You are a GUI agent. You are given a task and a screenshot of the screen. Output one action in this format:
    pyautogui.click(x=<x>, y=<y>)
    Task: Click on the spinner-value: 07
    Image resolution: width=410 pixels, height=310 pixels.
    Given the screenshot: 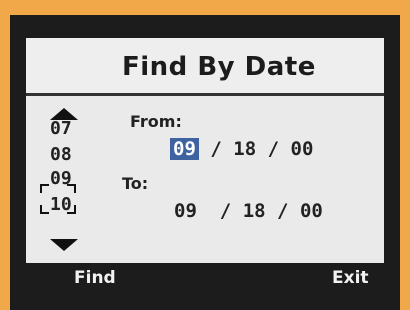 What is the action you would take?
    pyautogui.click(x=61, y=128)
    